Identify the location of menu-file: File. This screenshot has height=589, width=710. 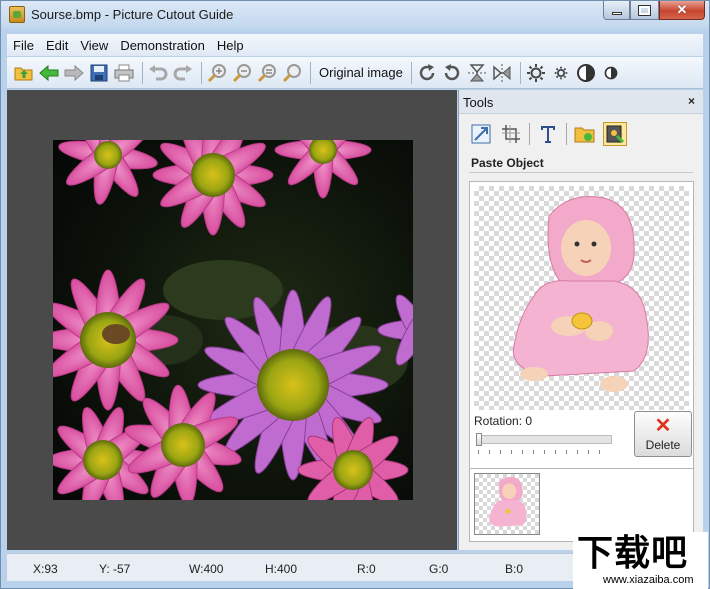
(23, 45).